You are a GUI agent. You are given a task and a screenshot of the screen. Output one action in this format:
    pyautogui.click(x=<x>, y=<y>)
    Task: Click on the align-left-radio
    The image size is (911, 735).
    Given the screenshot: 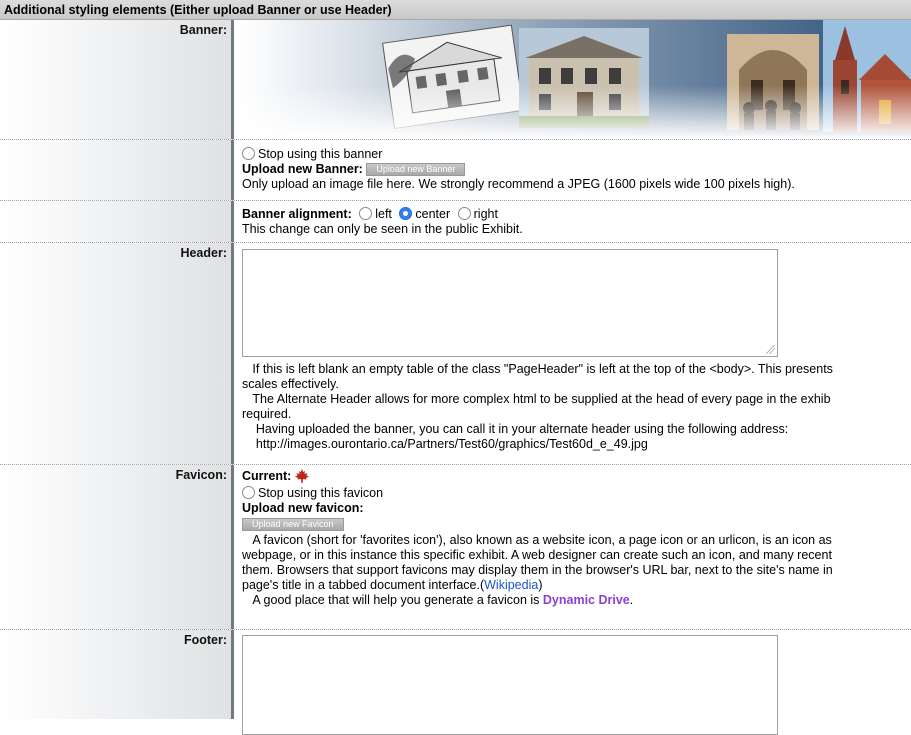 What is the action you would take?
    pyautogui.click(x=366, y=213)
    